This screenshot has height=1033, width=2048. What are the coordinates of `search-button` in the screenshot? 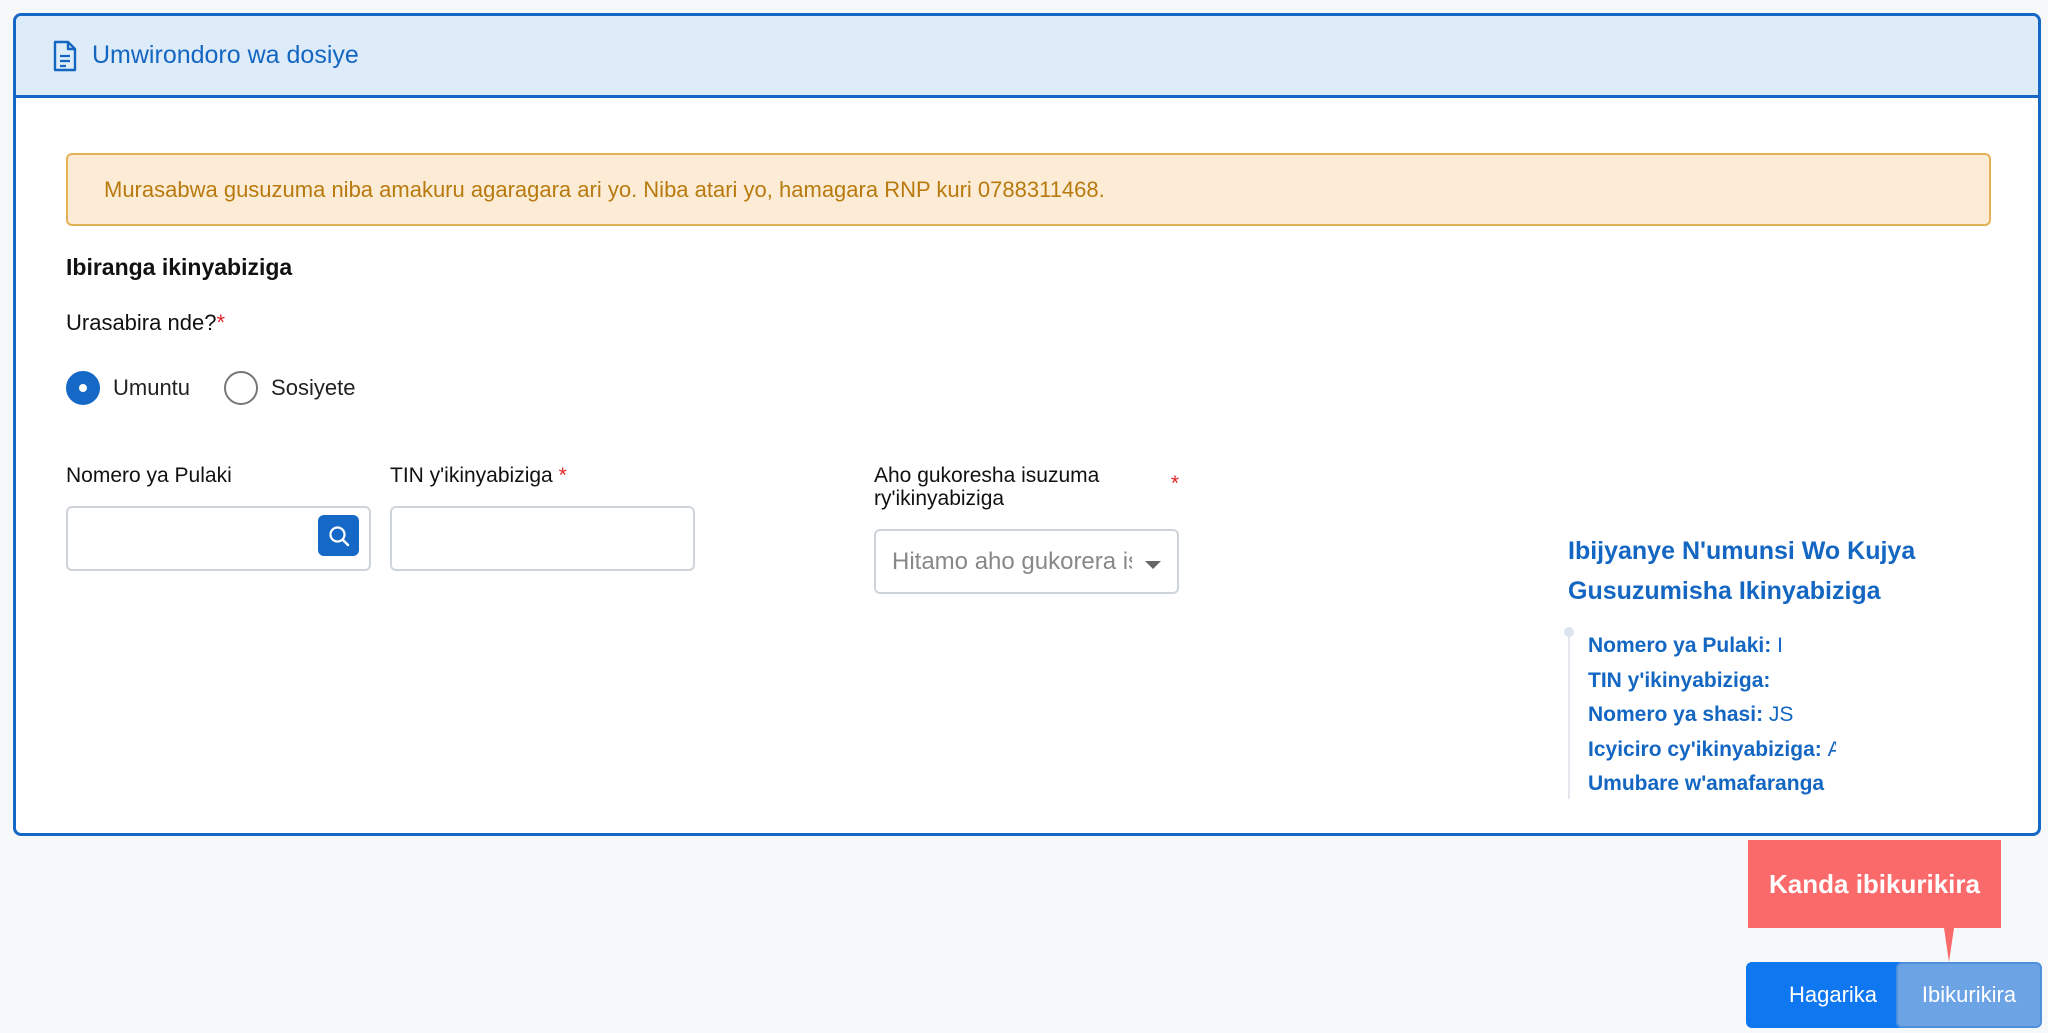 It's located at (338, 535).